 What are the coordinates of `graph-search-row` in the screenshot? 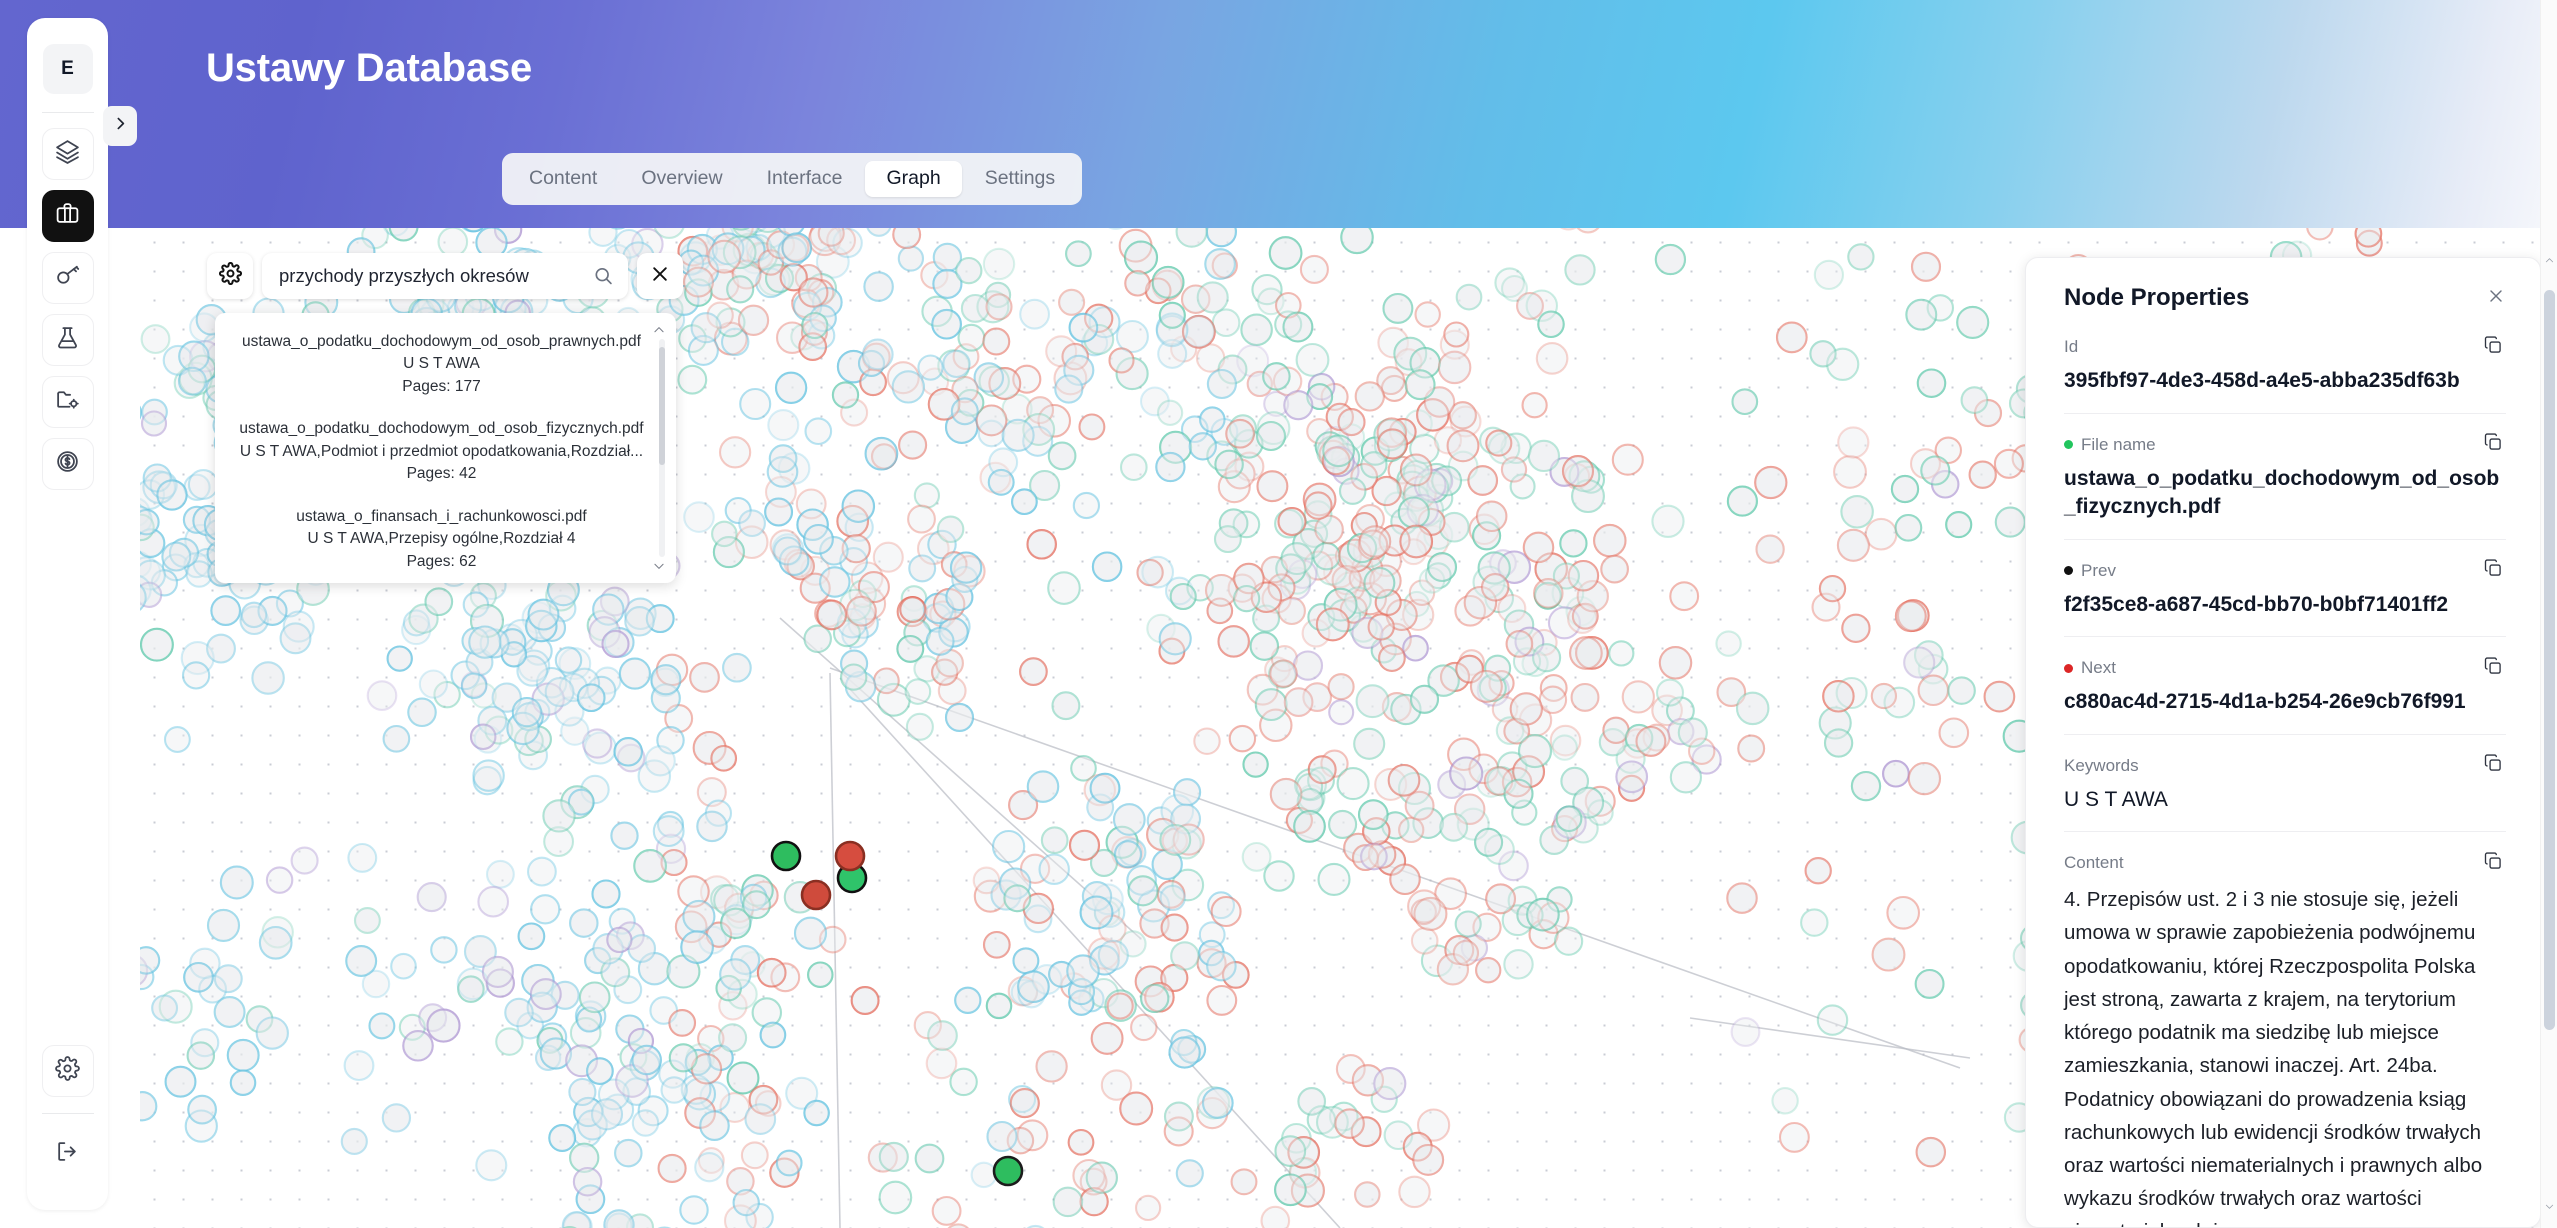 It's located at (445, 276).